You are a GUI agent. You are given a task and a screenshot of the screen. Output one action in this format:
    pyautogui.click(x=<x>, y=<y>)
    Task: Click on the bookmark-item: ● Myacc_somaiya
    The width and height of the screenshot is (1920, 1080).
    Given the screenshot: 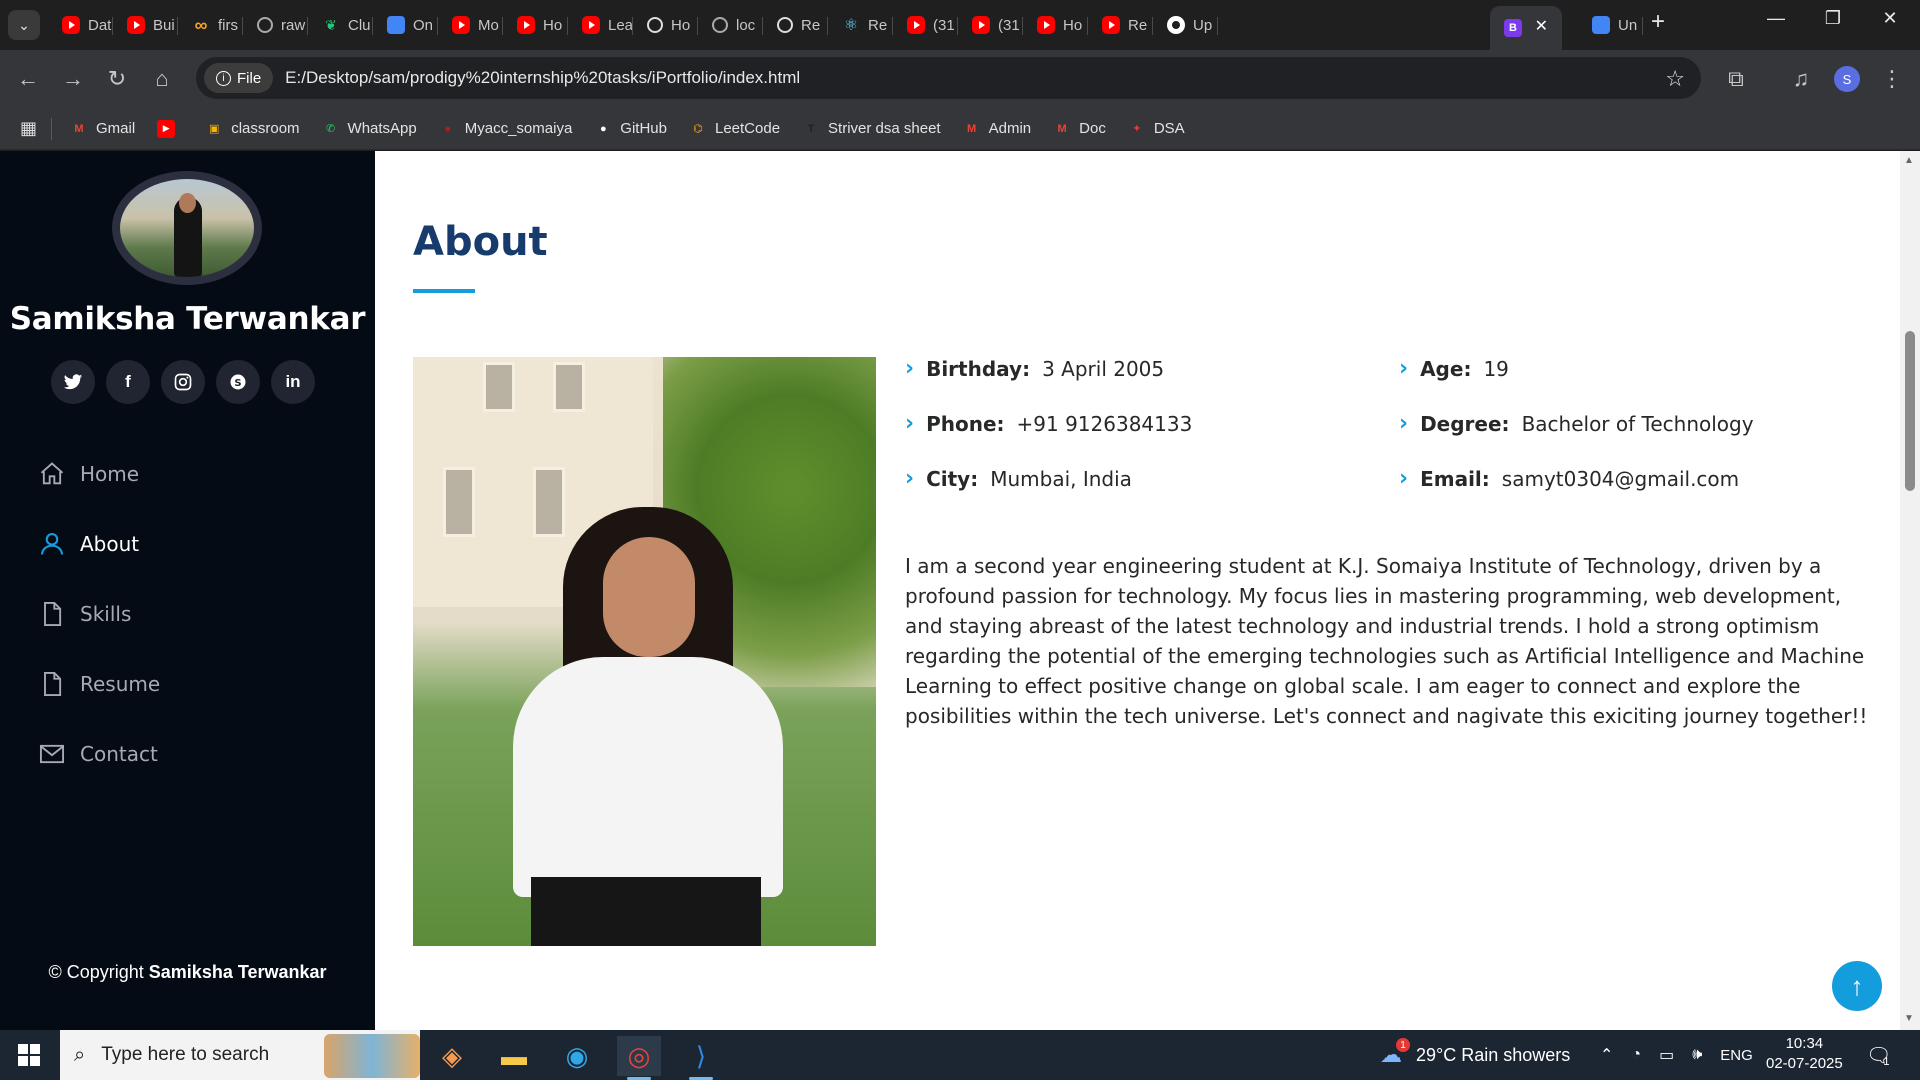 What is the action you would take?
    pyautogui.click(x=505, y=129)
    